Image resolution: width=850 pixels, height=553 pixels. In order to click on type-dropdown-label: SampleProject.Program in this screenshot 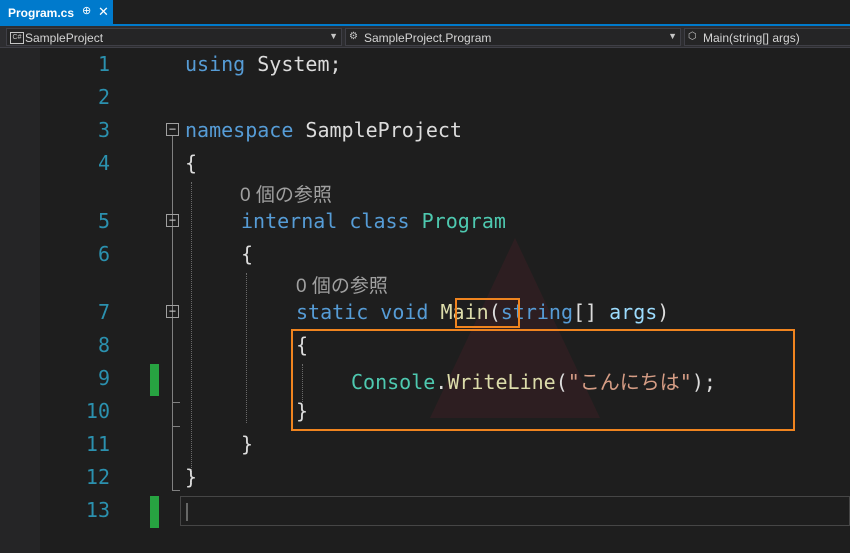, I will do `click(428, 38)`.